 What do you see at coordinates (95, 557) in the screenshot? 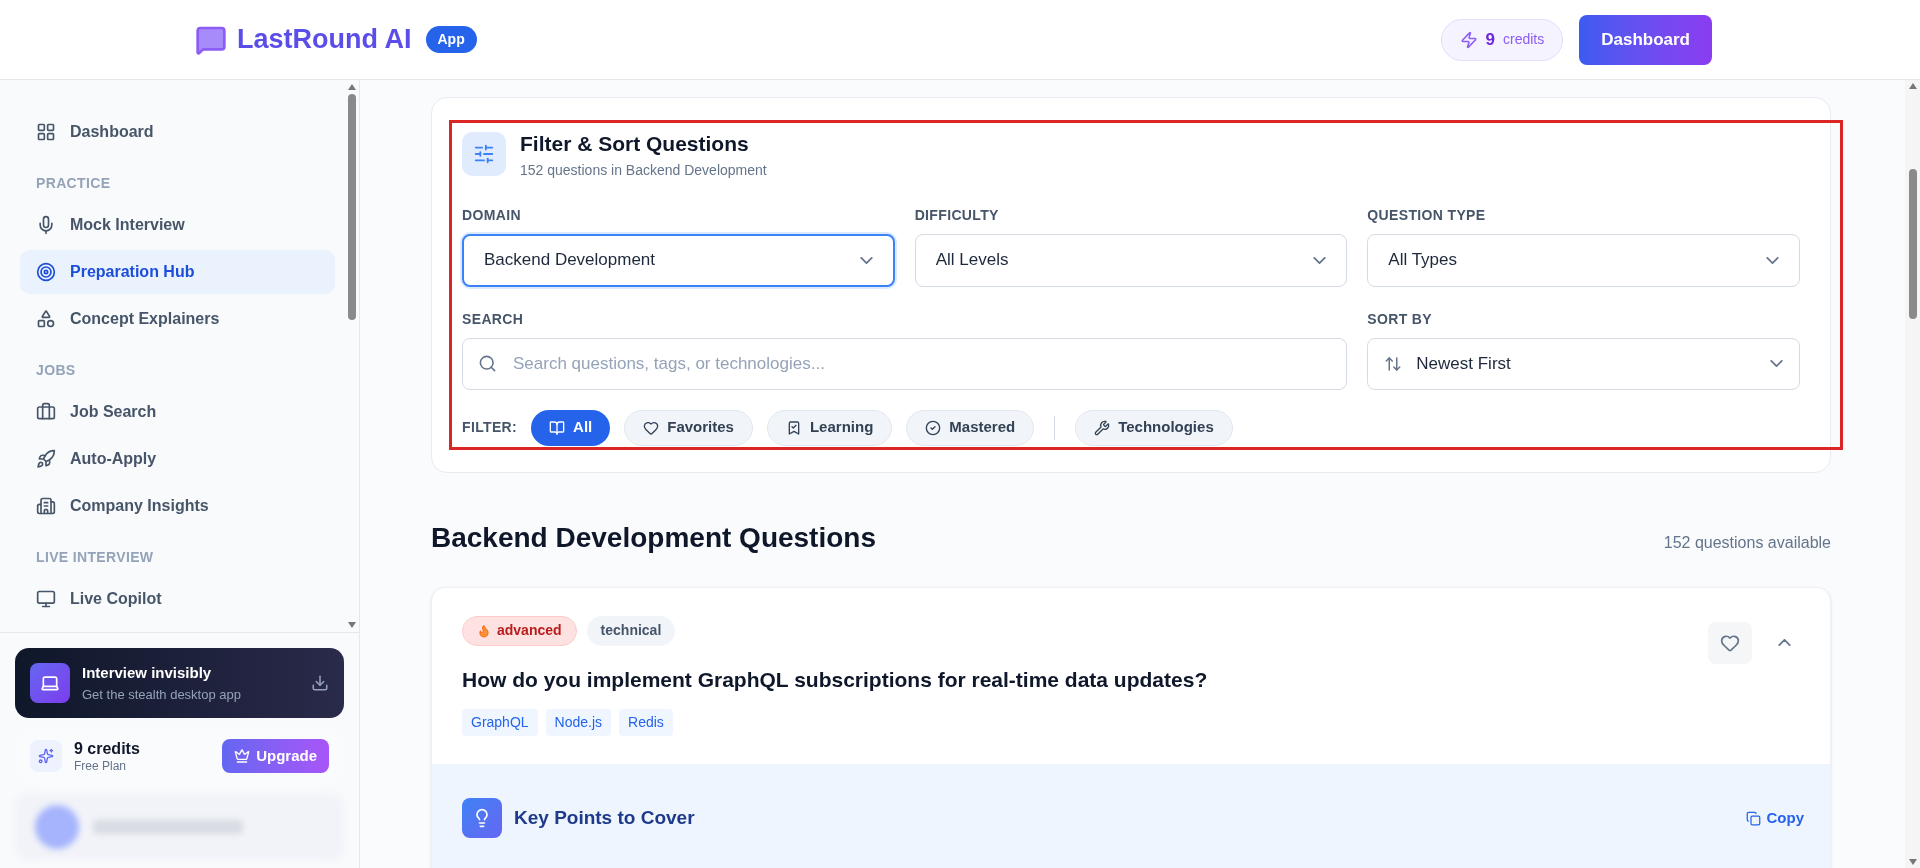
I see `section-heading: LIVE INTERVIEW` at bounding box center [95, 557].